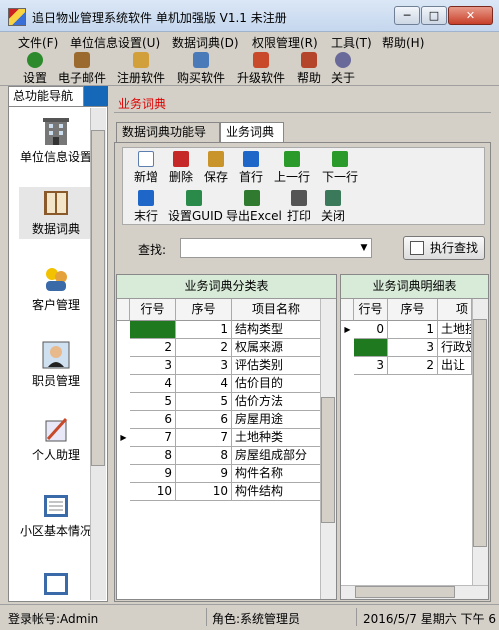 Image resolution: width=499 pixels, height=630 pixels. I want to click on help-button: 帮助, so click(309, 68).